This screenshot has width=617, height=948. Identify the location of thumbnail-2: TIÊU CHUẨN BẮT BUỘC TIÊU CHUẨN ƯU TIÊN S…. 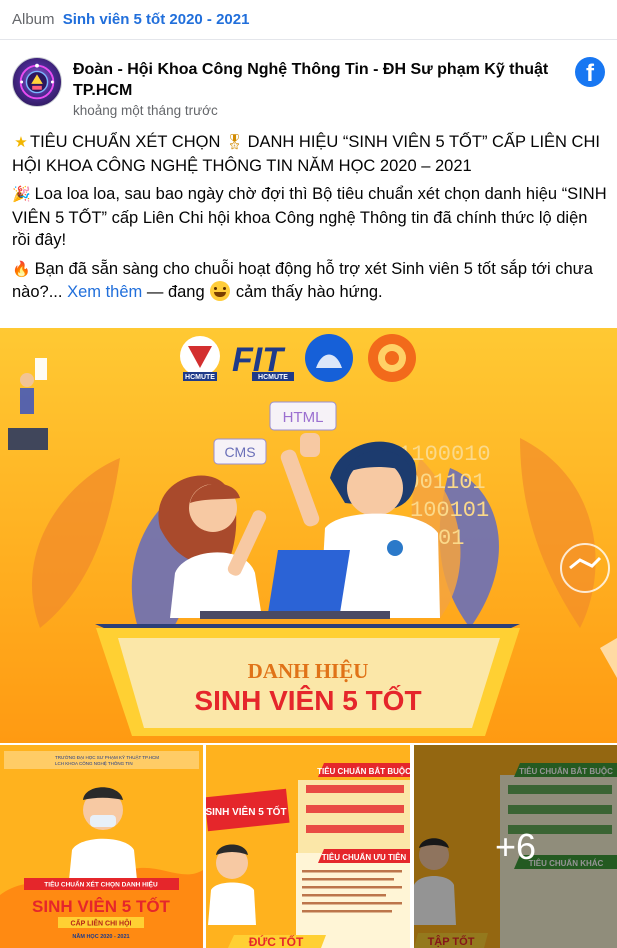
(308, 846).